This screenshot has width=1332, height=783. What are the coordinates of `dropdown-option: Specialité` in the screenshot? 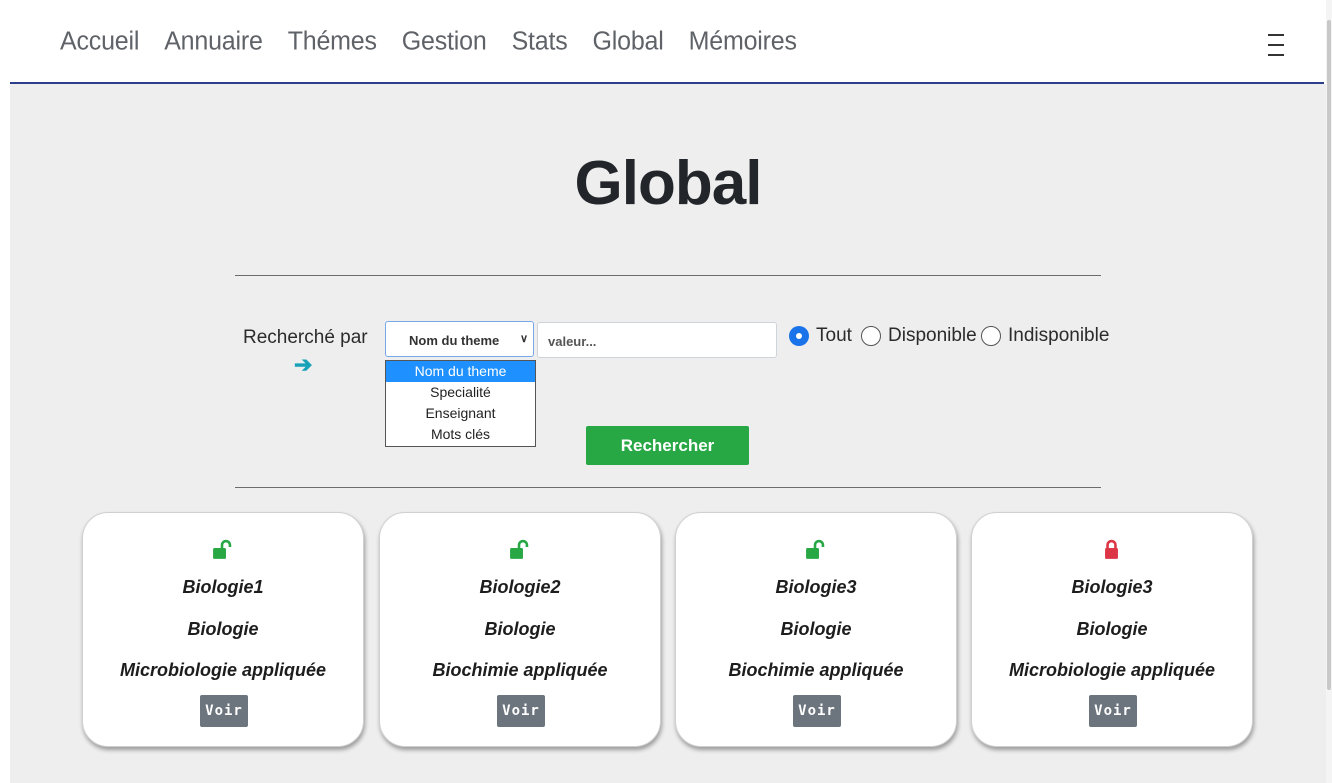 It's located at (460, 392).